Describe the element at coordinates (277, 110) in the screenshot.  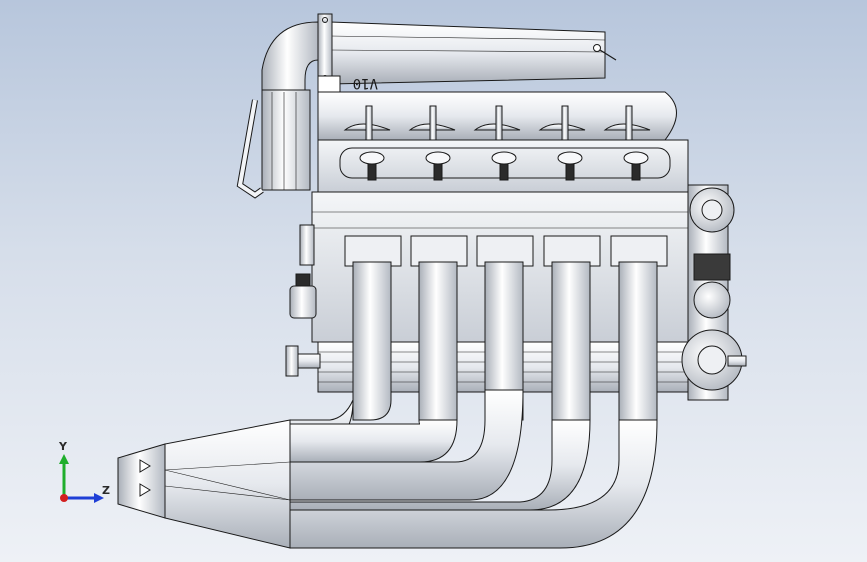
I see `intake-elbow` at that location.